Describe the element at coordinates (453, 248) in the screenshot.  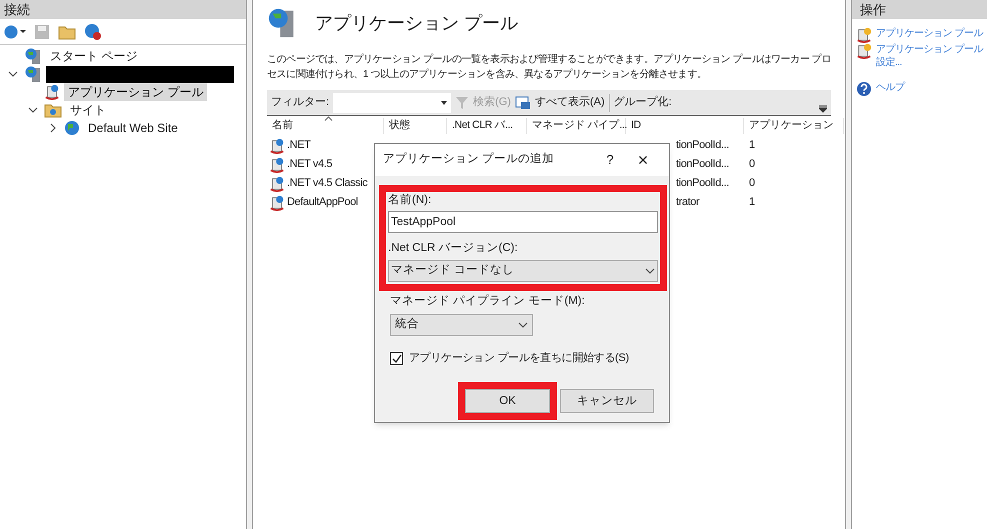
I see `clr-label: .Net CLR バージョン(C):` at that location.